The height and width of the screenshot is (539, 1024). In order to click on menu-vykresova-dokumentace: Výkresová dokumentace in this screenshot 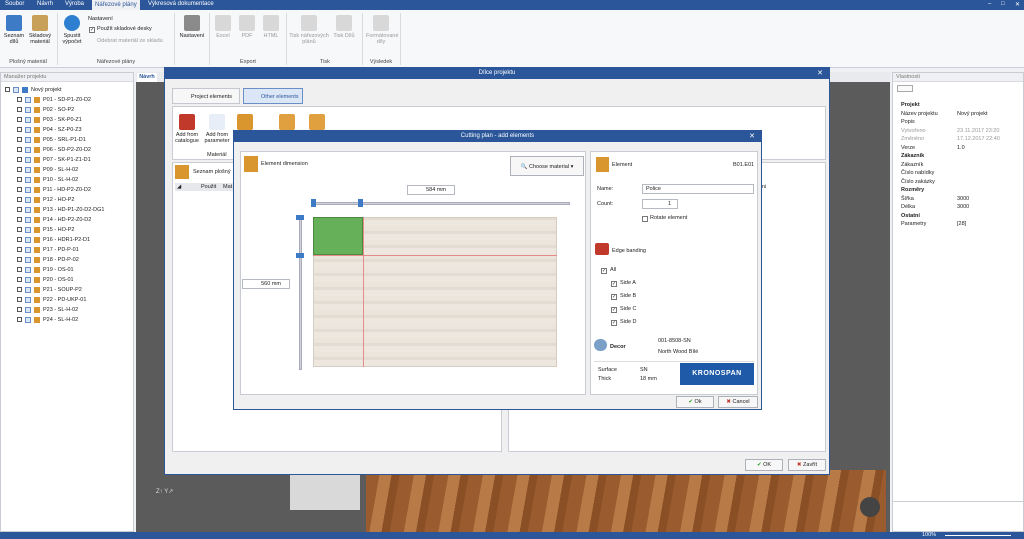, I will do `click(181, 4)`.